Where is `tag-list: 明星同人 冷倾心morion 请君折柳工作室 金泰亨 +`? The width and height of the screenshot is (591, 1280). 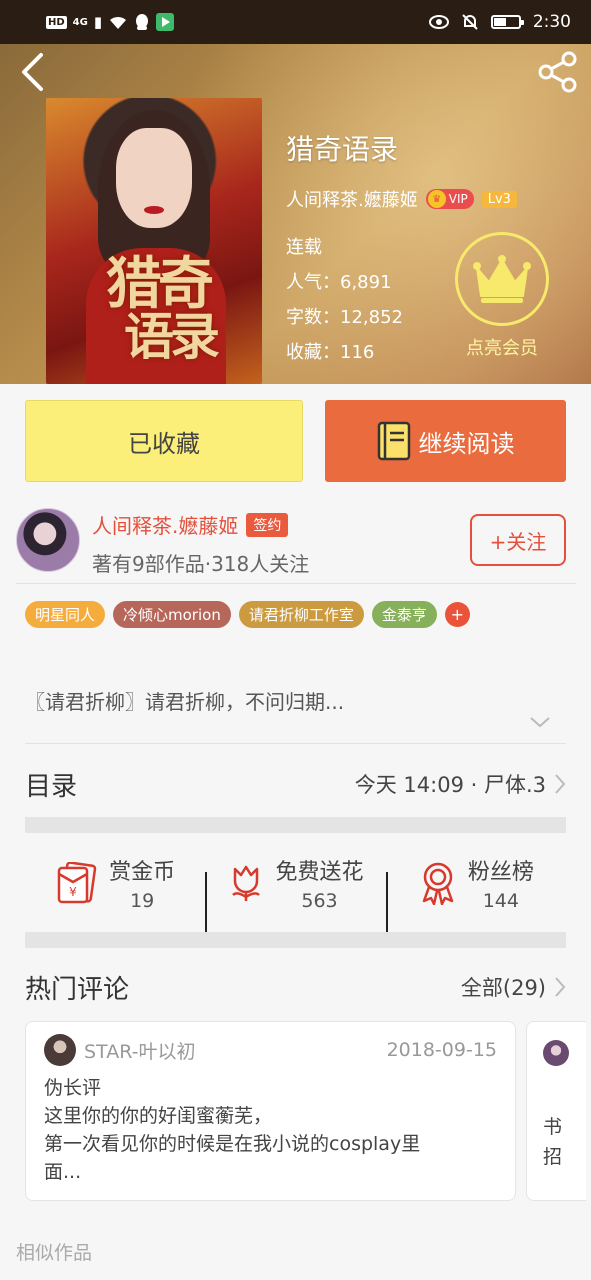
tag-list: 明星同人 冷倾心morion 请君折柳工作室 金泰亨 + is located at coordinates (247, 614).